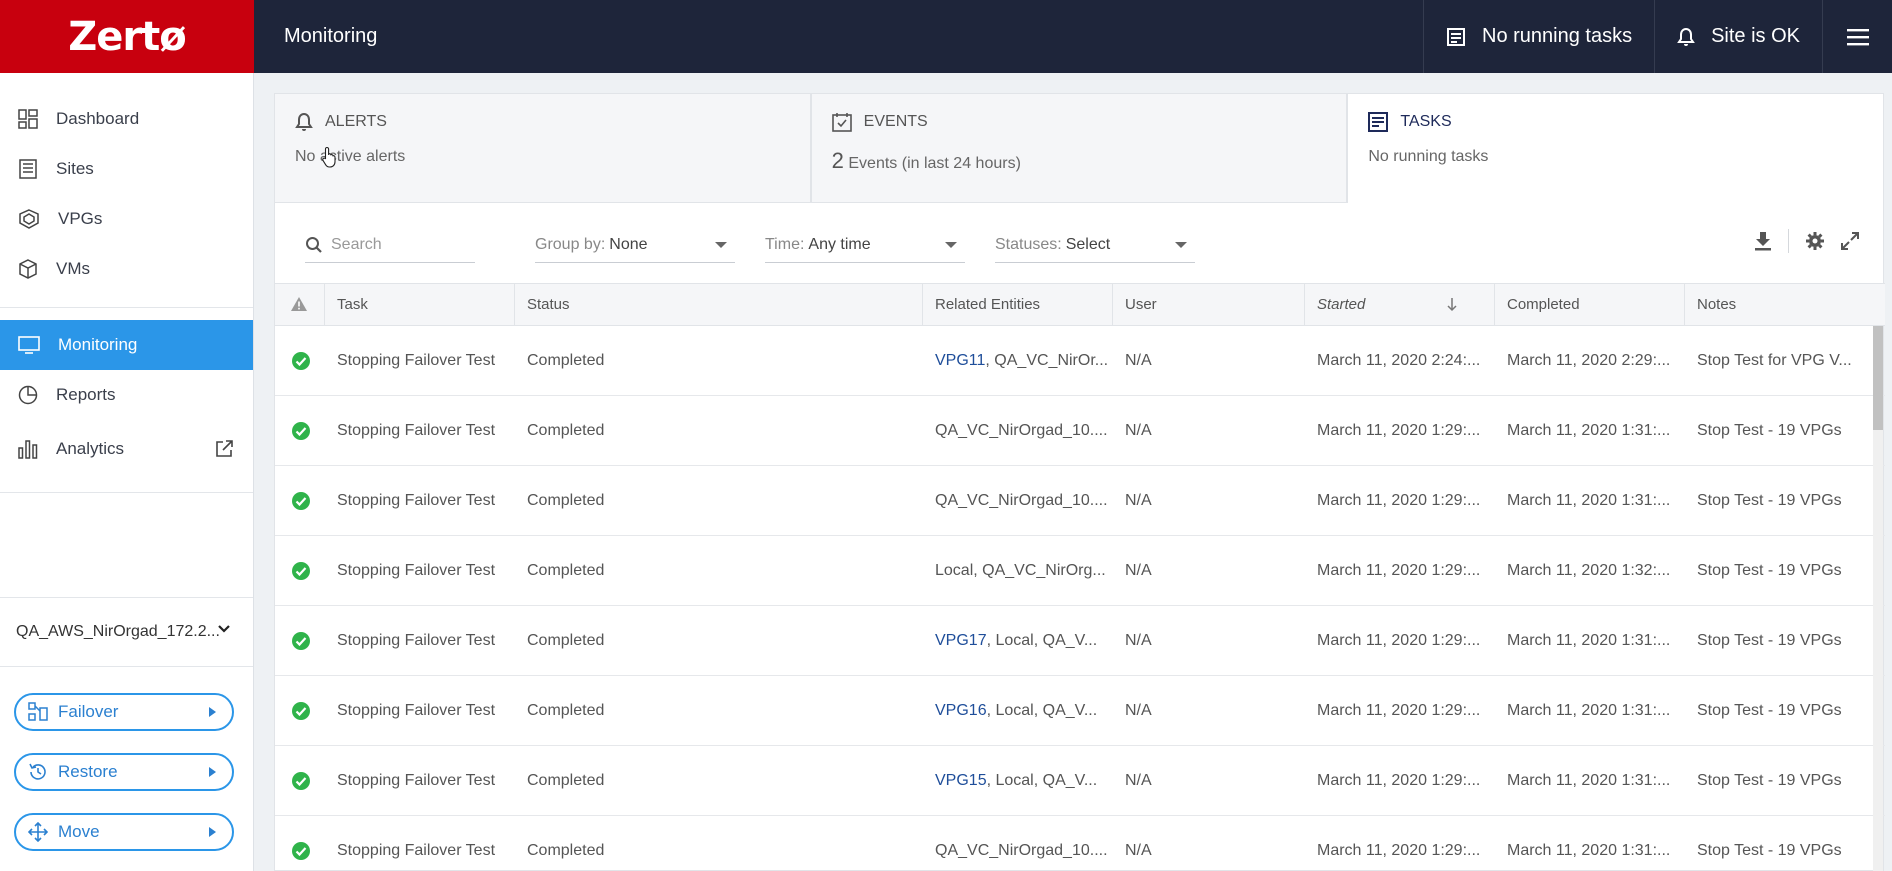  What do you see at coordinates (785, 244) in the screenshot?
I see `time-label: Time:` at bounding box center [785, 244].